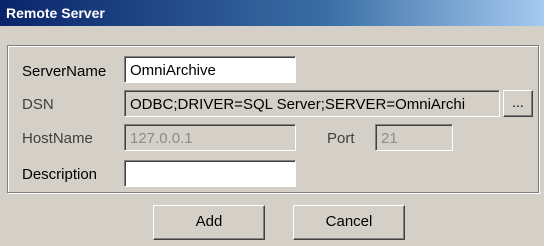 The image size is (545, 246). Describe the element at coordinates (57, 138) in the screenshot. I see `host-name-label: HostName` at that location.